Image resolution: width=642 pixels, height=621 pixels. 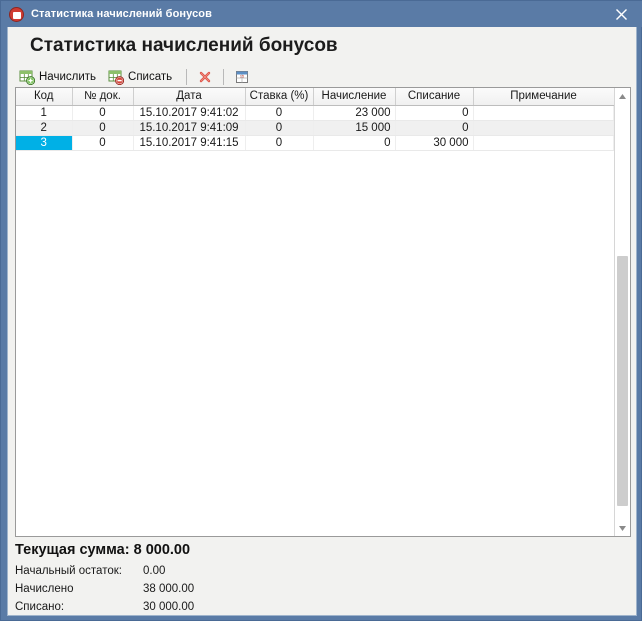 I want to click on cell-date: 15.10.2017 9:41:15, so click(x=189, y=143).